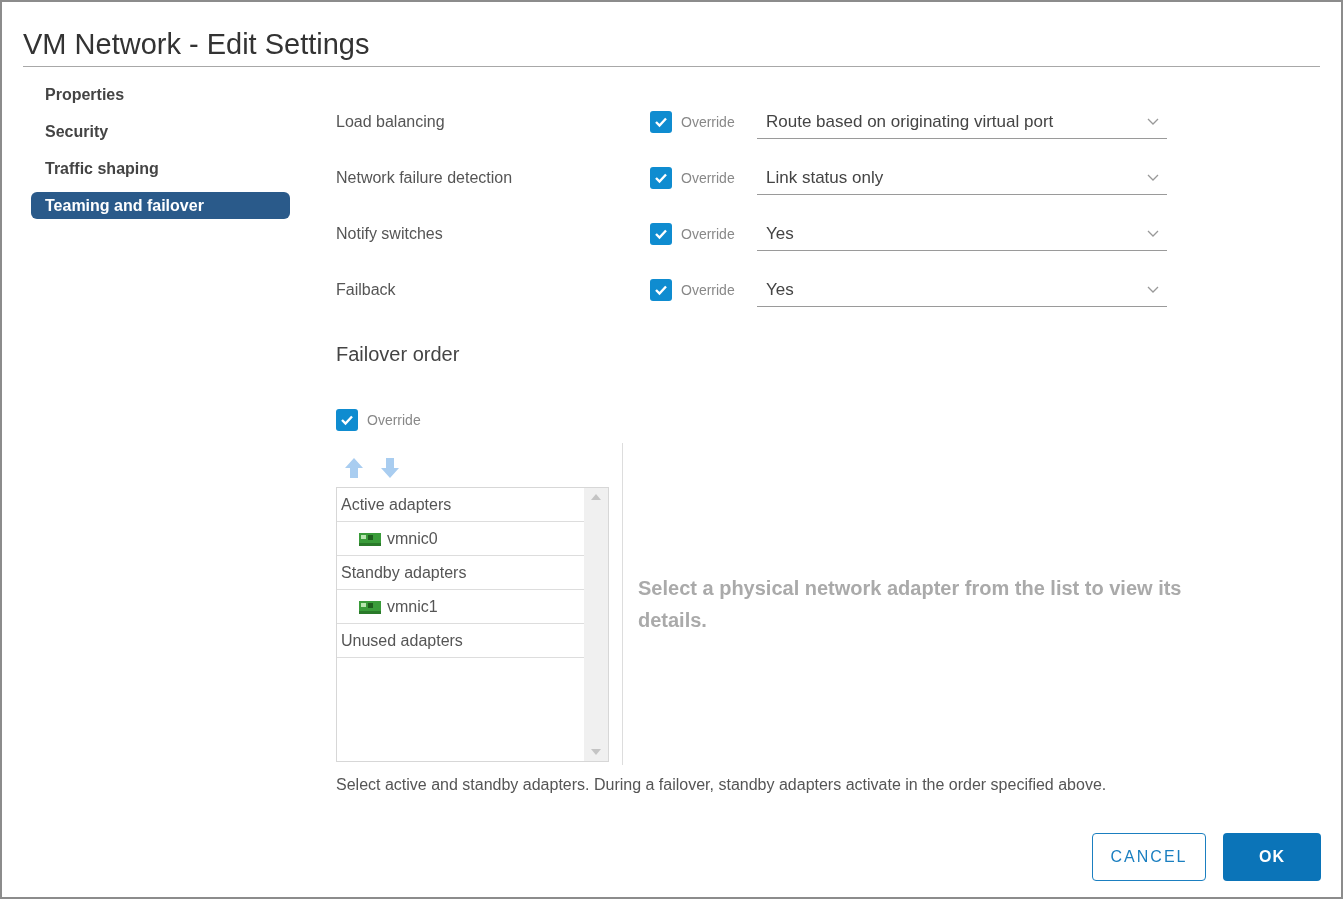 This screenshot has width=1343, height=899. Describe the element at coordinates (197, 44) in the screenshot. I see `dialog-title: VM Network - Edit Settings` at that location.